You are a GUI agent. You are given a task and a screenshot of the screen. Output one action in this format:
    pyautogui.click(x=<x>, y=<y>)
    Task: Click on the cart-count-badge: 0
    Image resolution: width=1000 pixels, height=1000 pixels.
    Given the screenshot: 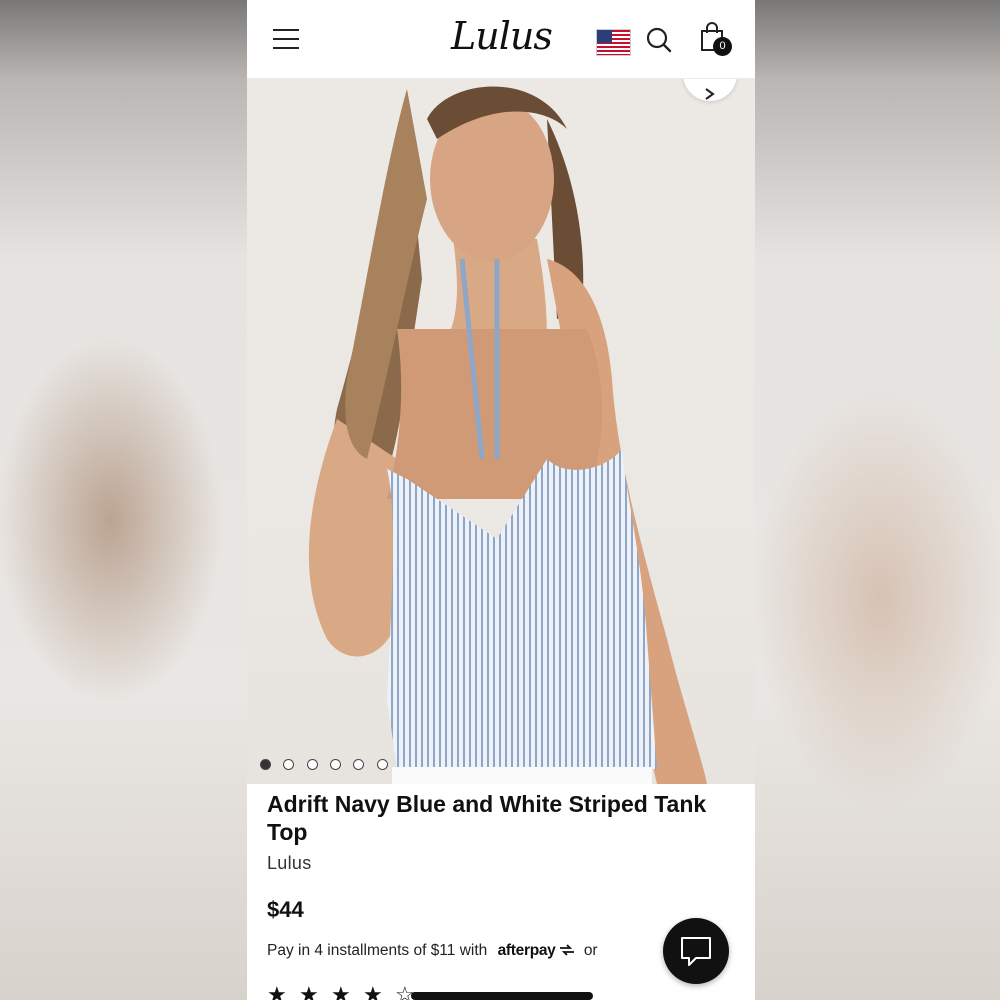 What is the action you would take?
    pyautogui.click(x=722, y=46)
    